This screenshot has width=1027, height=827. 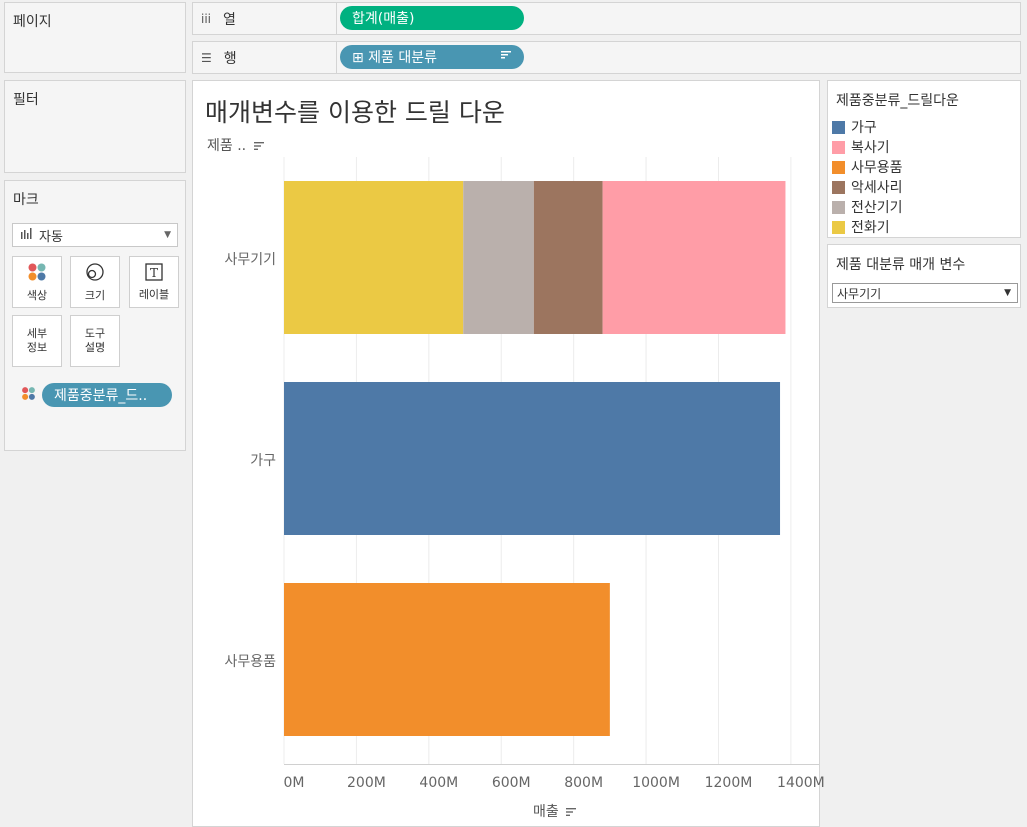 I want to click on columns-shelf: iii 열 합계(매출), so click(x=606, y=18).